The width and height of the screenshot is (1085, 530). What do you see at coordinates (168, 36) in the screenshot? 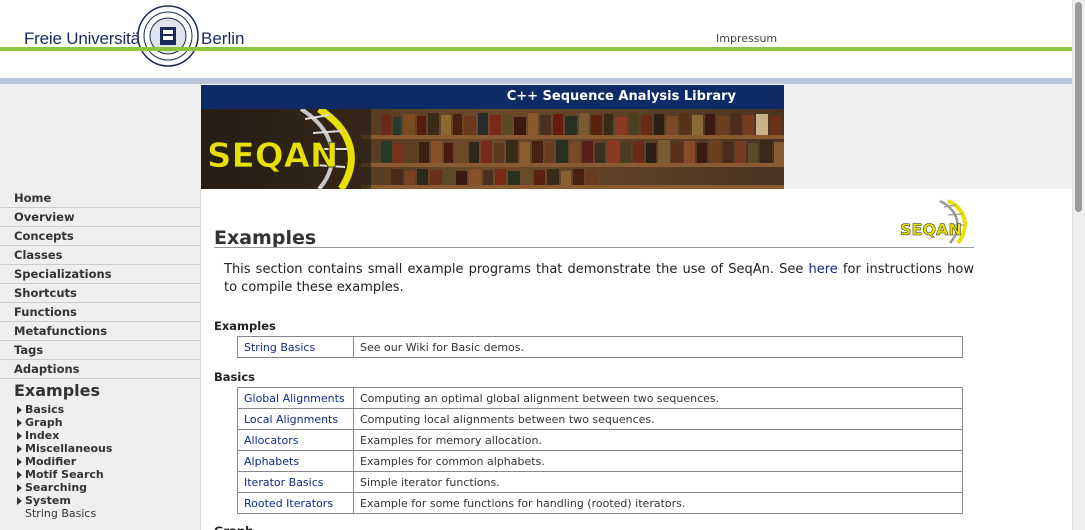
I see `university-seal-icon` at bounding box center [168, 36].